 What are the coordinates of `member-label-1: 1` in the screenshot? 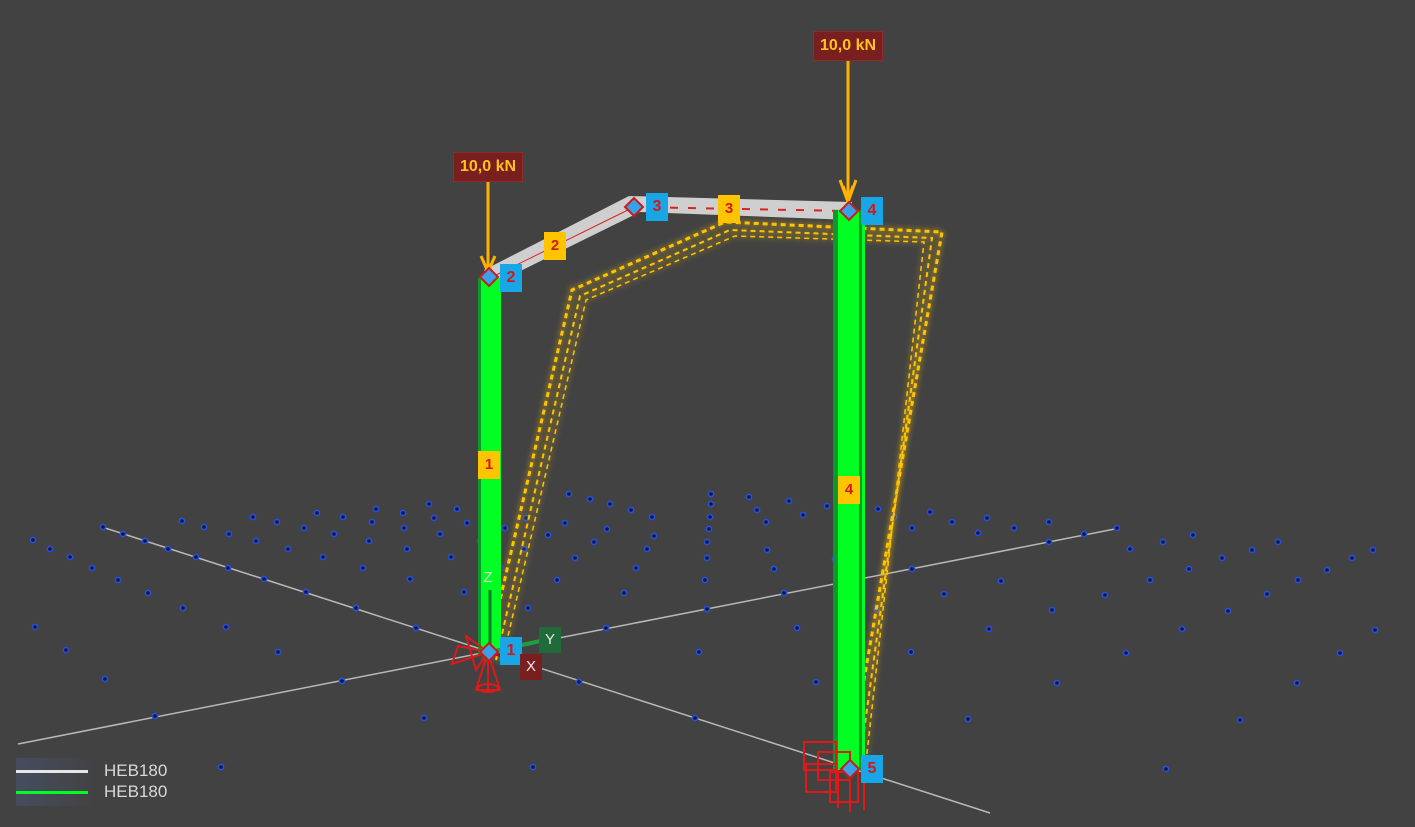 It's located at (489, 465).